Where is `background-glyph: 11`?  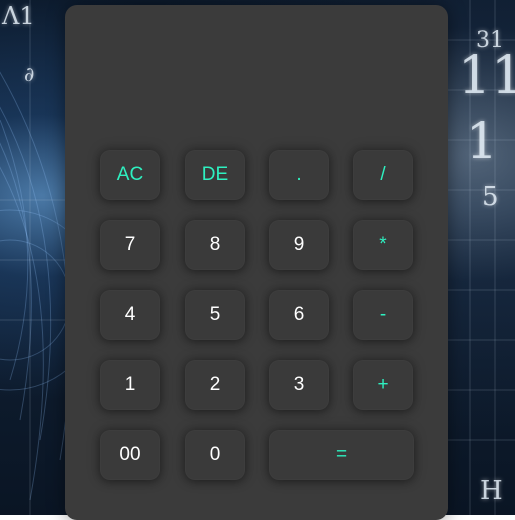 background-glyph: 11 is located at coordinates (486, 76).